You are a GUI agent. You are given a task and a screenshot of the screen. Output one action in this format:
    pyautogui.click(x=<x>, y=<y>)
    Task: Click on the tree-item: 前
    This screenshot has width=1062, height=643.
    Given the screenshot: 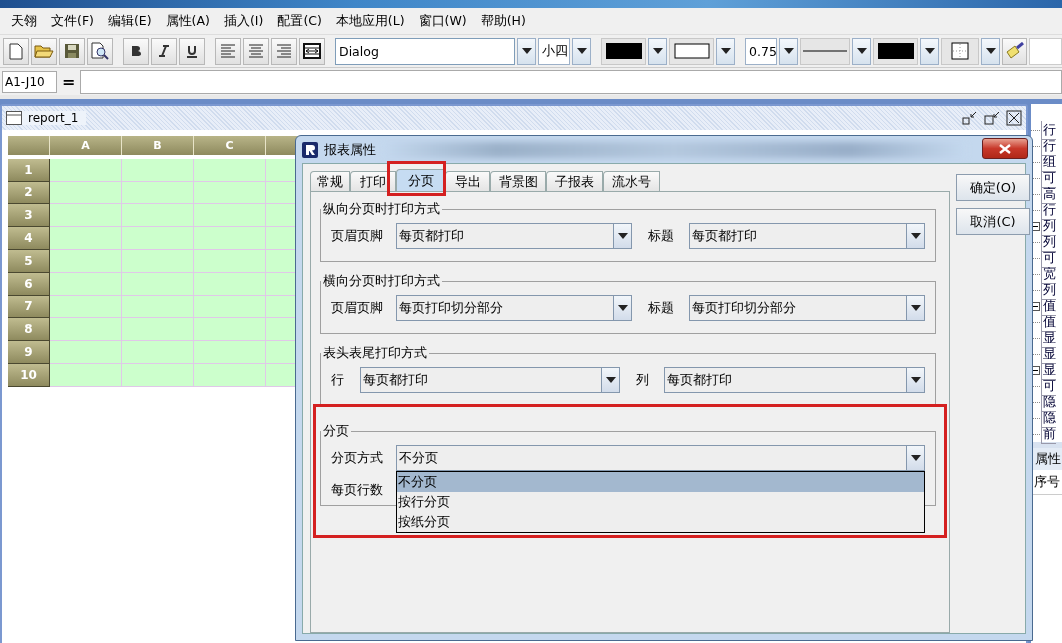 What is the action you would take?
    pyautogui.click(x=1048, y=434)
    